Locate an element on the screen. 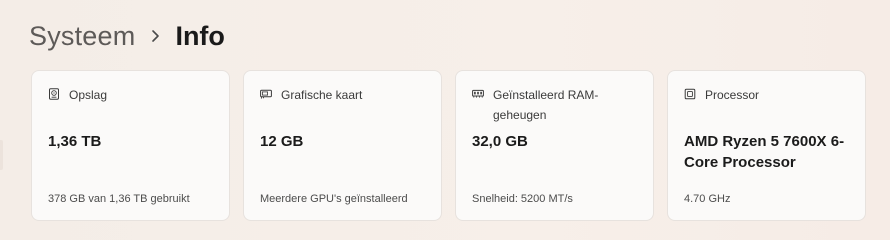 Image resolution: width=890 pixels, height=240 pixels. card-title: Processor is located at coordinates (732, 95).